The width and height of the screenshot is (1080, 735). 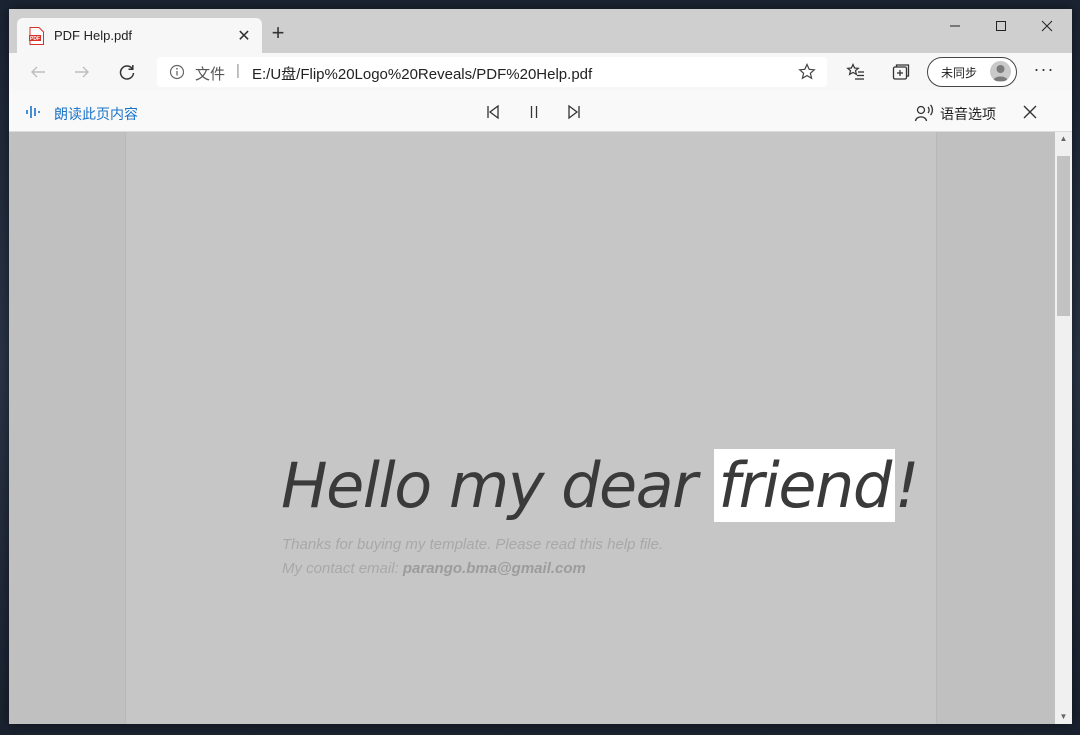 I want to click on scroll-down-icon: ▼, so click(x=1063, y=717).